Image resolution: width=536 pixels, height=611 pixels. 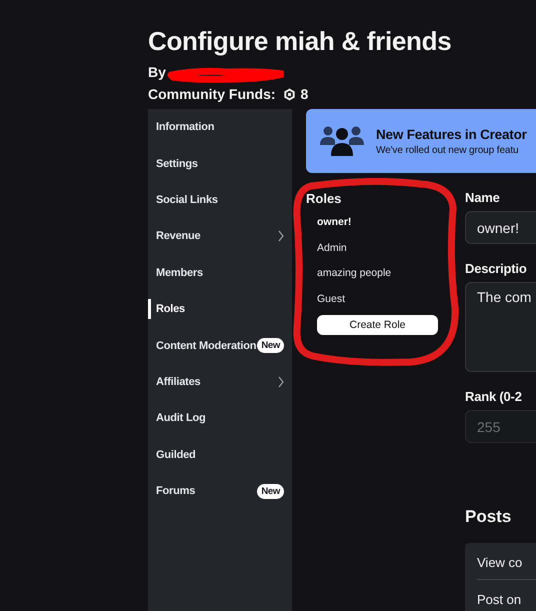 What do you see at coordinates (496, 269) in the screenshot?
I see `description-label: Descriptio` at bounding box center [496, 269].